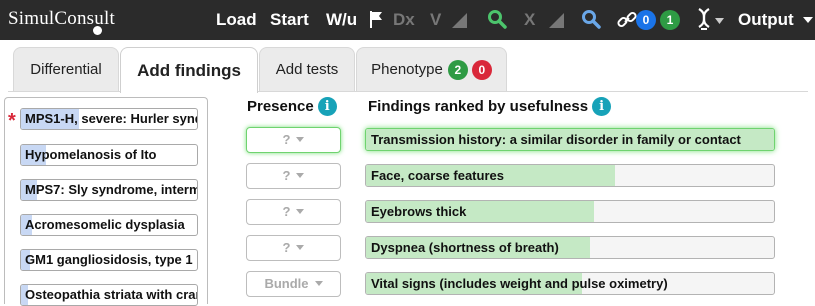  I want to click on differential-item-label: Hypomelanosis of Ito, so click(91, 154).